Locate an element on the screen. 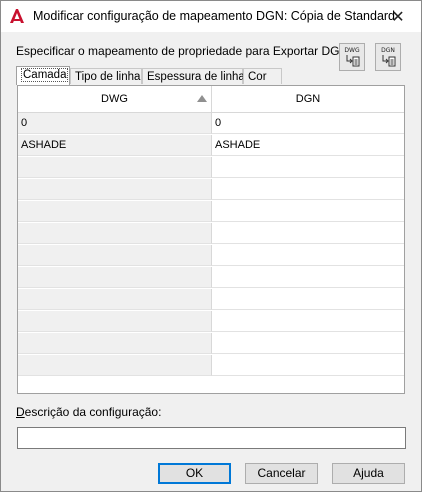 The image size is (422, 492). dwg-mapping-button: DWG is located at coordinates (352, 57).